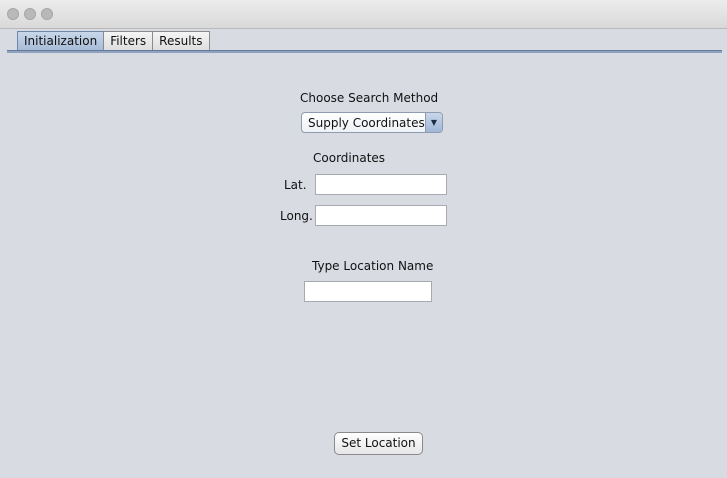 This screenshot has height=478, width=727. Describe the element at coordinates (30, 14) in the screenshot. I see `minimize-icon` at that location.